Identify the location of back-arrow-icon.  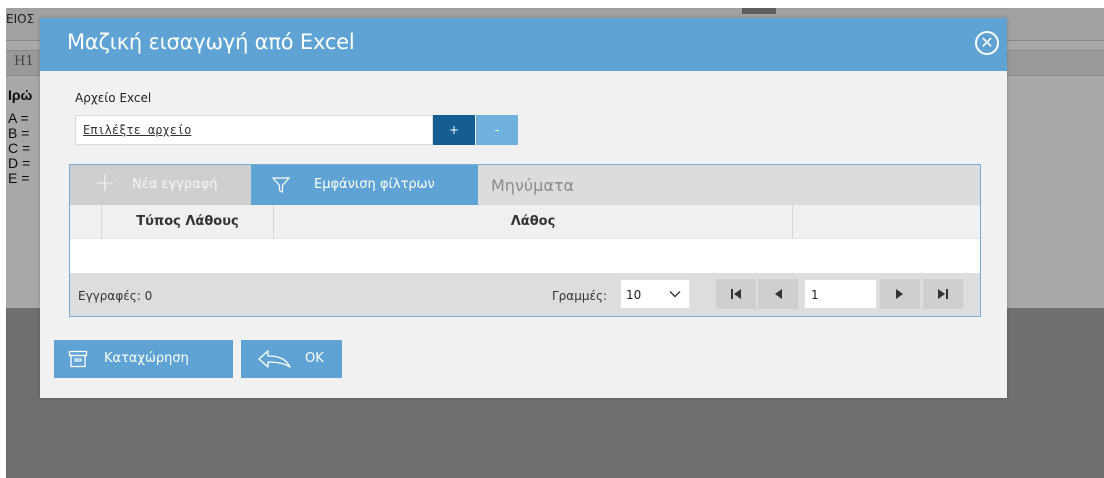
(274, 359).